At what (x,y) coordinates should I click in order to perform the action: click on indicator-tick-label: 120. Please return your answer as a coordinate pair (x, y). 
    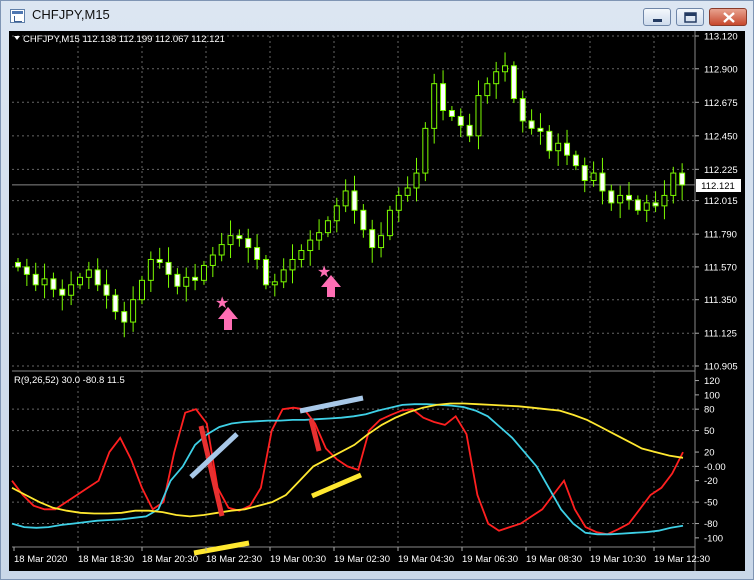
    Looking at the image, I should click on (712, 381).